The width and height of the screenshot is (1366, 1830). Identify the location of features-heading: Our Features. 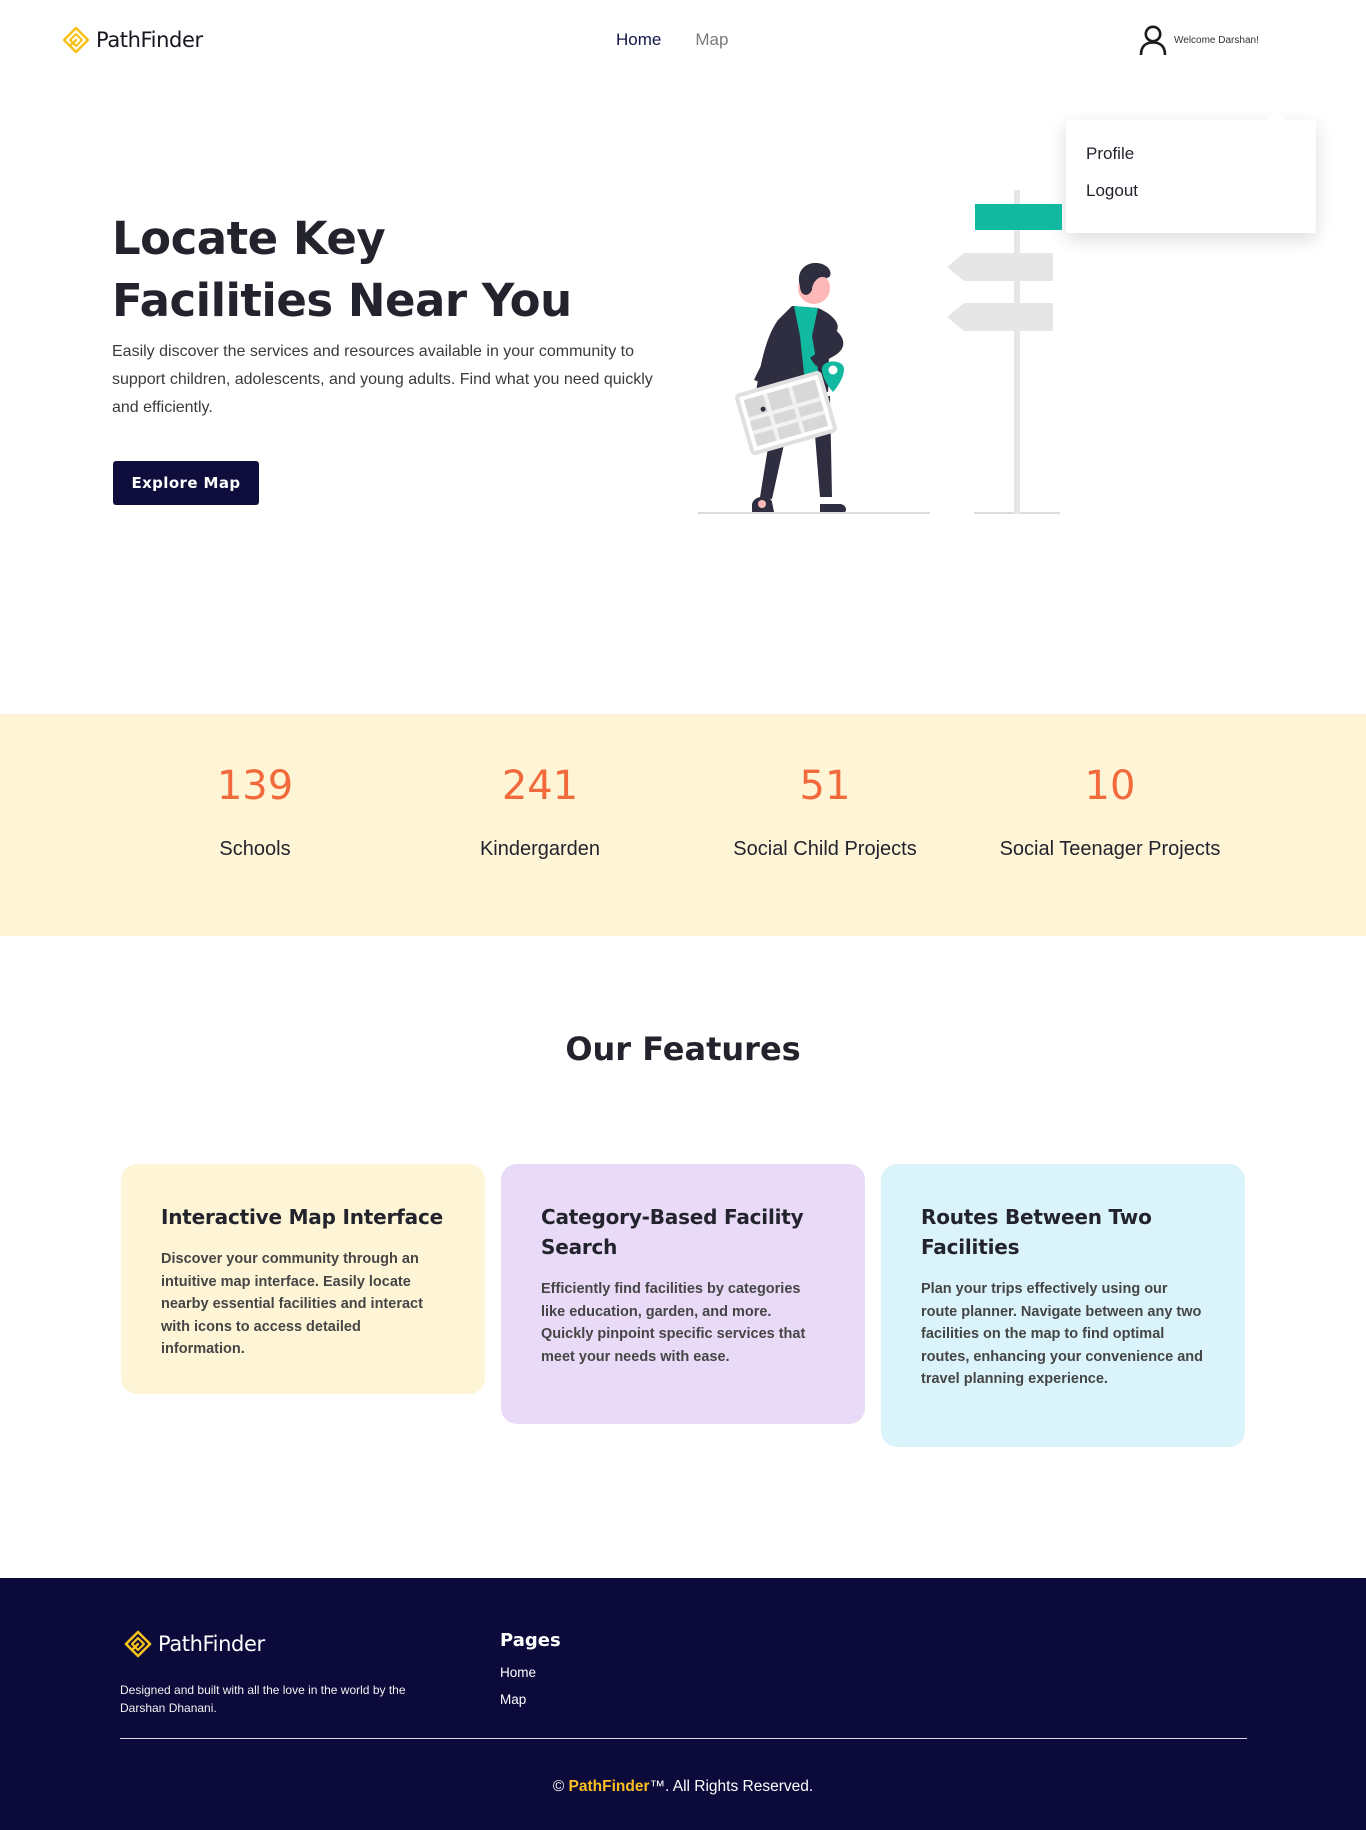
(683, 1049).